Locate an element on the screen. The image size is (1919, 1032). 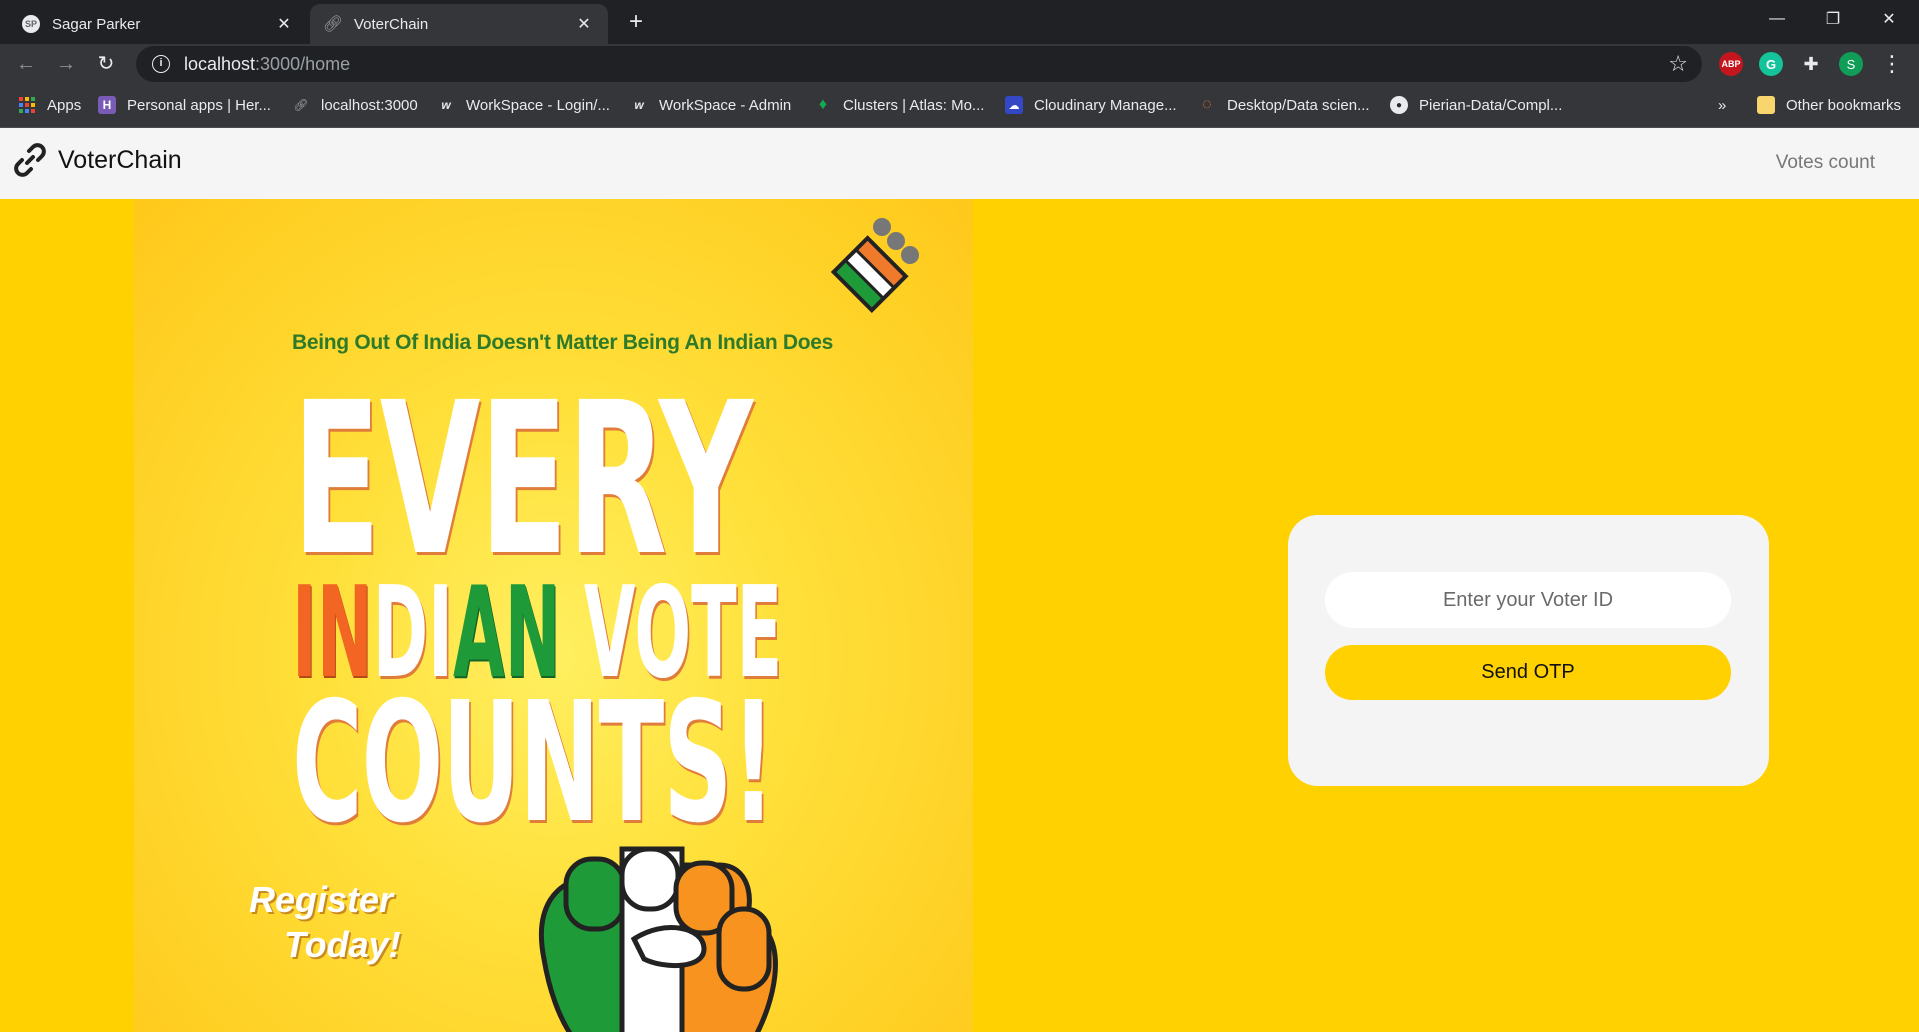
other-bookmarks: Other bookmarks is located at coordinates (1829, 105).